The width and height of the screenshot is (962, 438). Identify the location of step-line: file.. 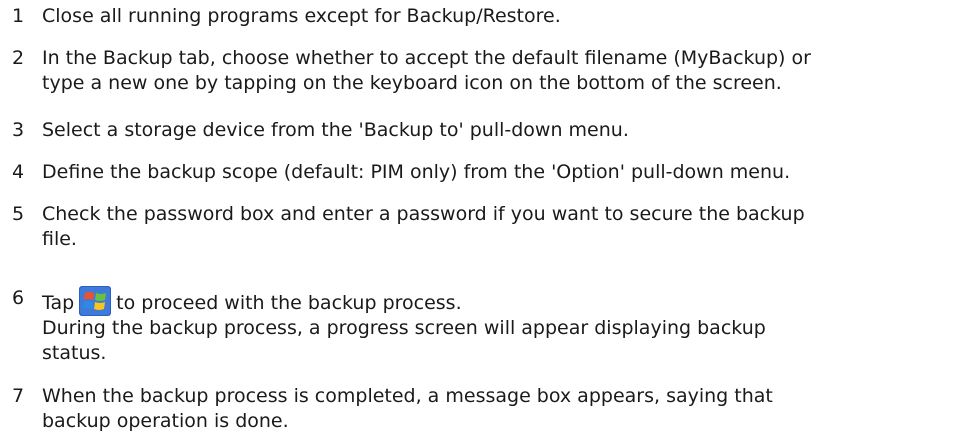
(59, 239).